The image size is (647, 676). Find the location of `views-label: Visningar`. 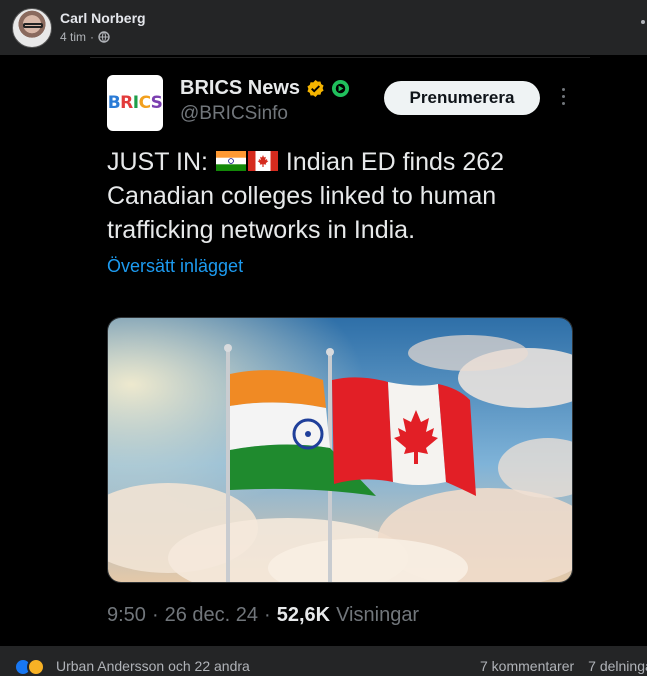

views-label: Visningar is located at coordinates (378, 615).